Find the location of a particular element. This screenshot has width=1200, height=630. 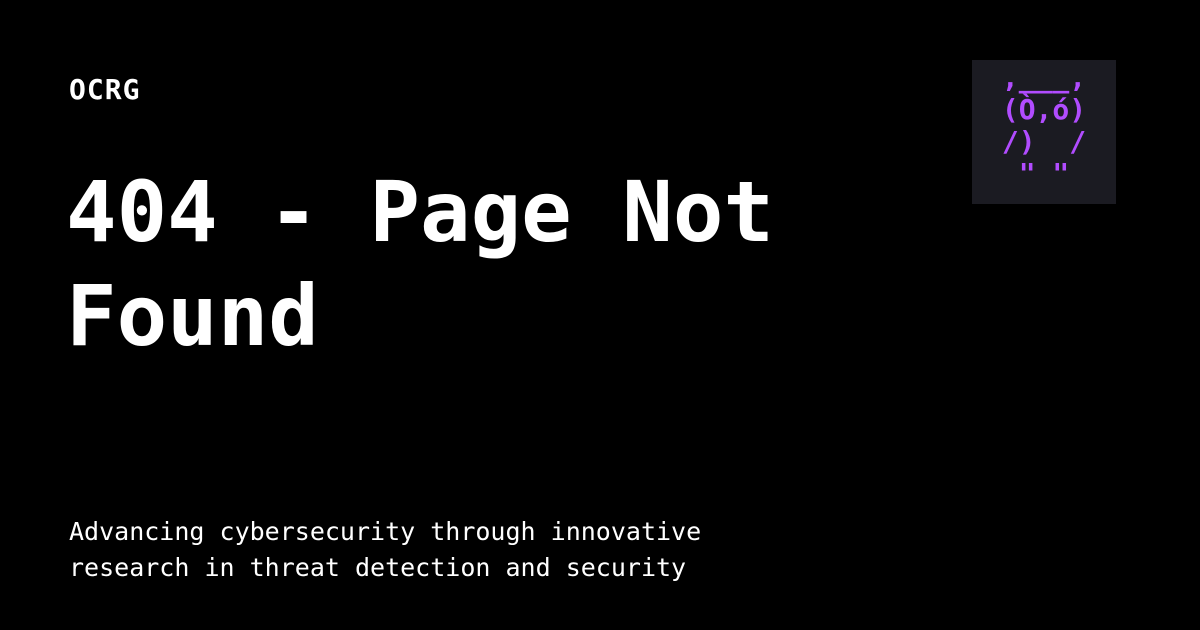

owl-logo: ,___, (Ò,ó)/) / " " is located at coordinates (1044, 132).